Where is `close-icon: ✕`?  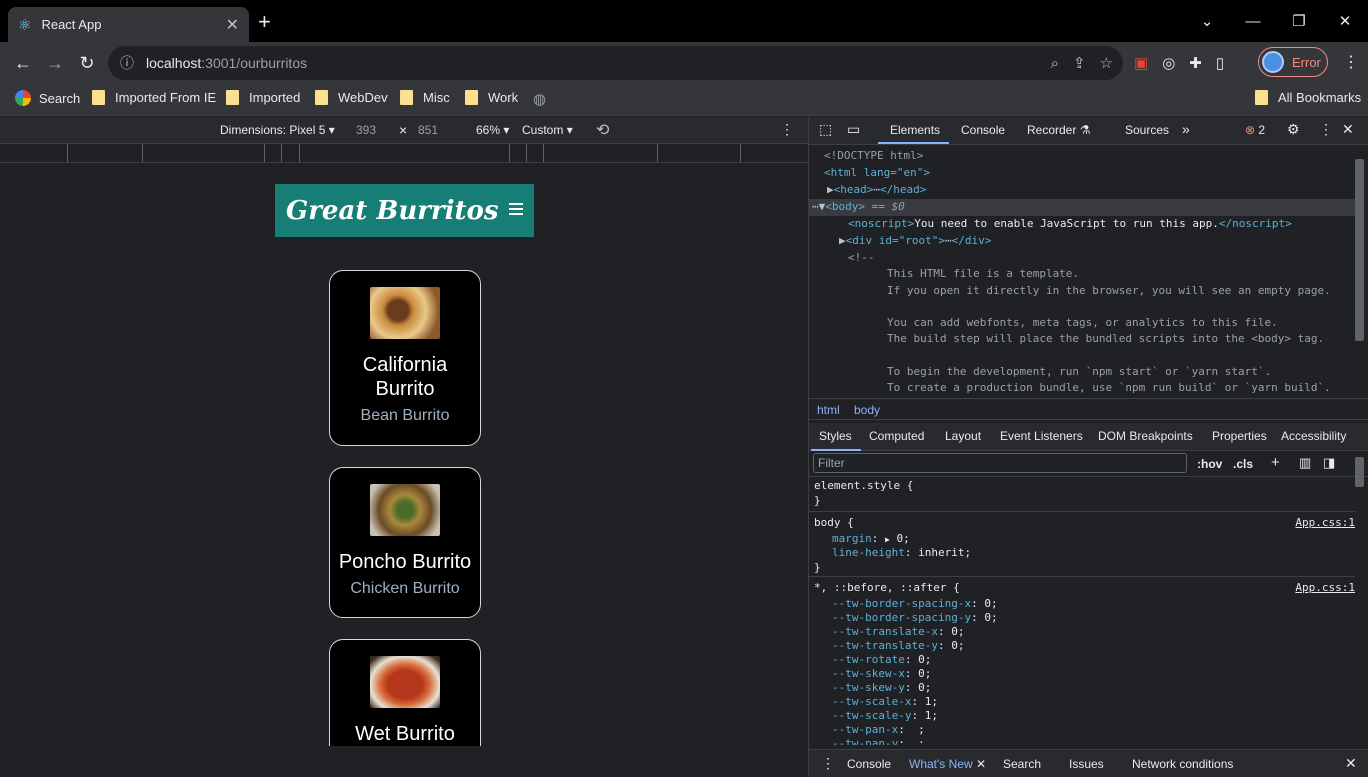
close-icon: ✕ is located at coordinates (981, 764).